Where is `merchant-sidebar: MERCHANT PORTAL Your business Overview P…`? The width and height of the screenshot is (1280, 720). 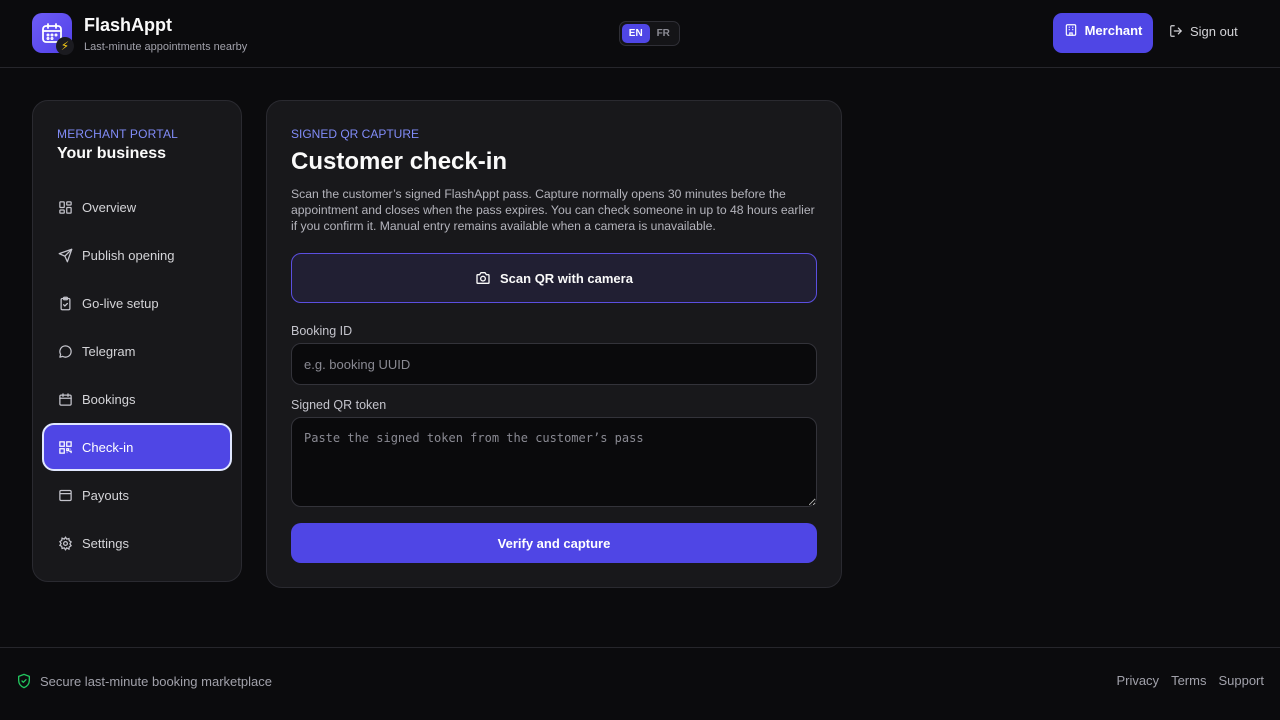 merchant-sidebar: MERCHANT PORTAL Your business Overview P… is located at coordinates (137, 341).